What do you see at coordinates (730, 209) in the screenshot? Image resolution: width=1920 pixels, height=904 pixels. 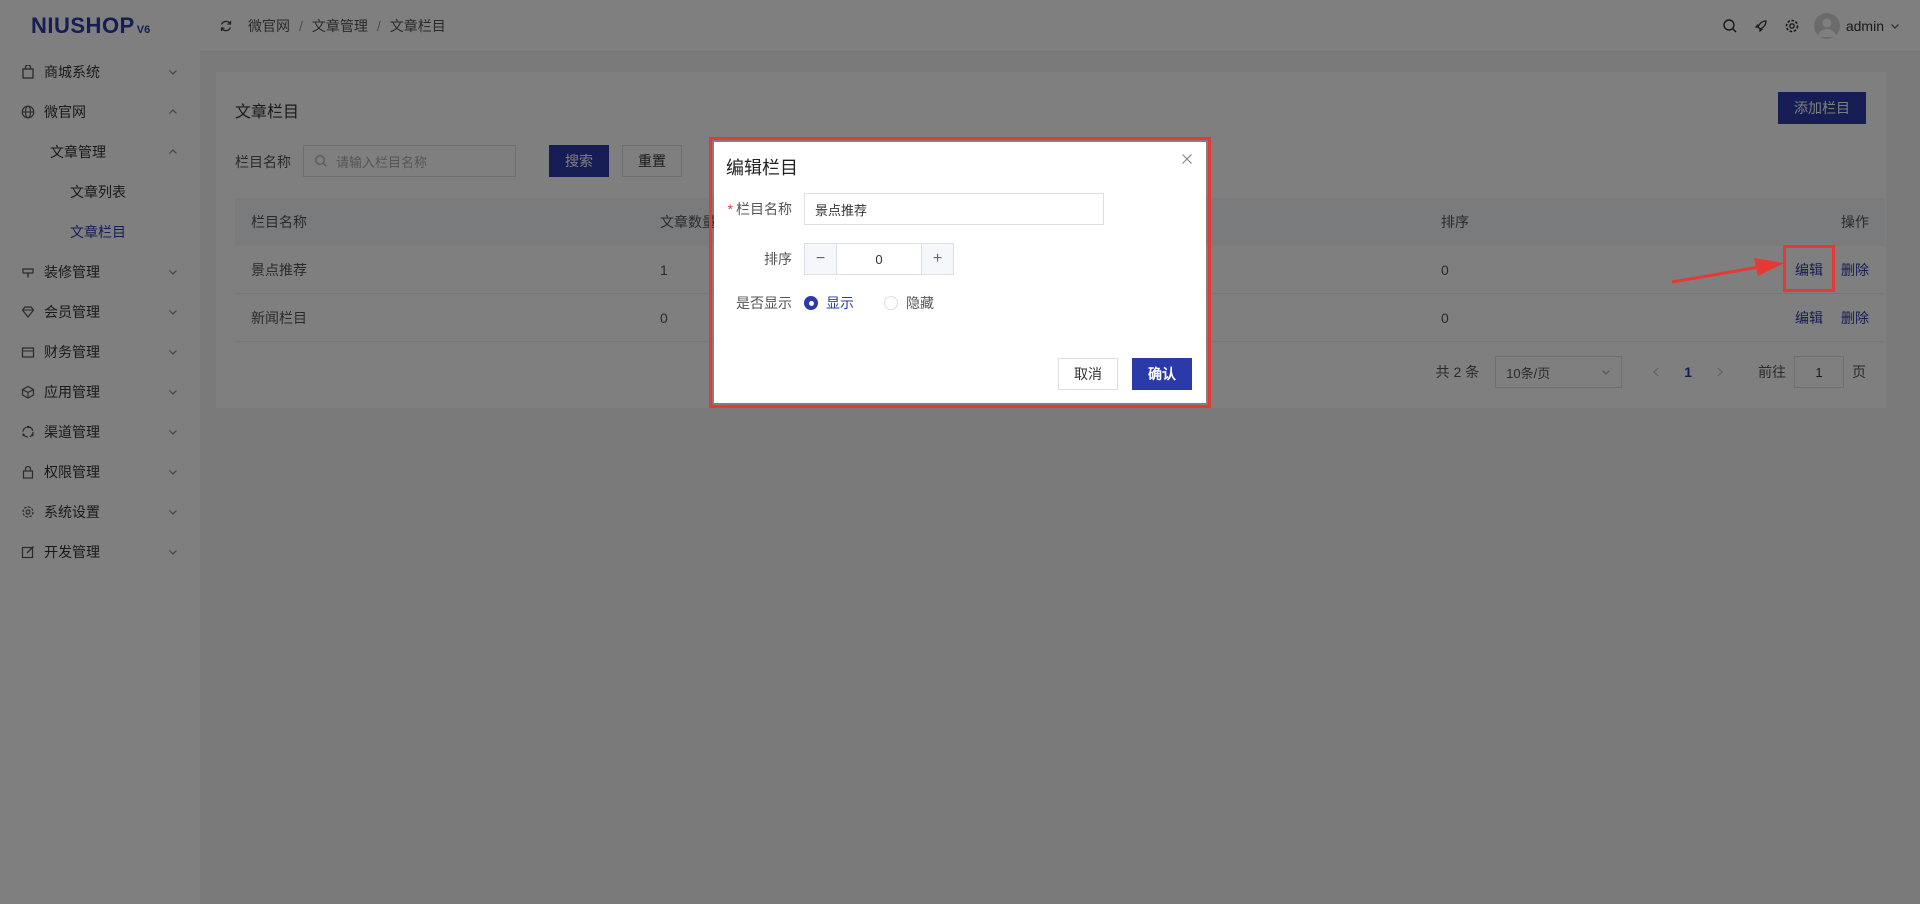 I see `required-mark: *` at bounding box center [730, 209].